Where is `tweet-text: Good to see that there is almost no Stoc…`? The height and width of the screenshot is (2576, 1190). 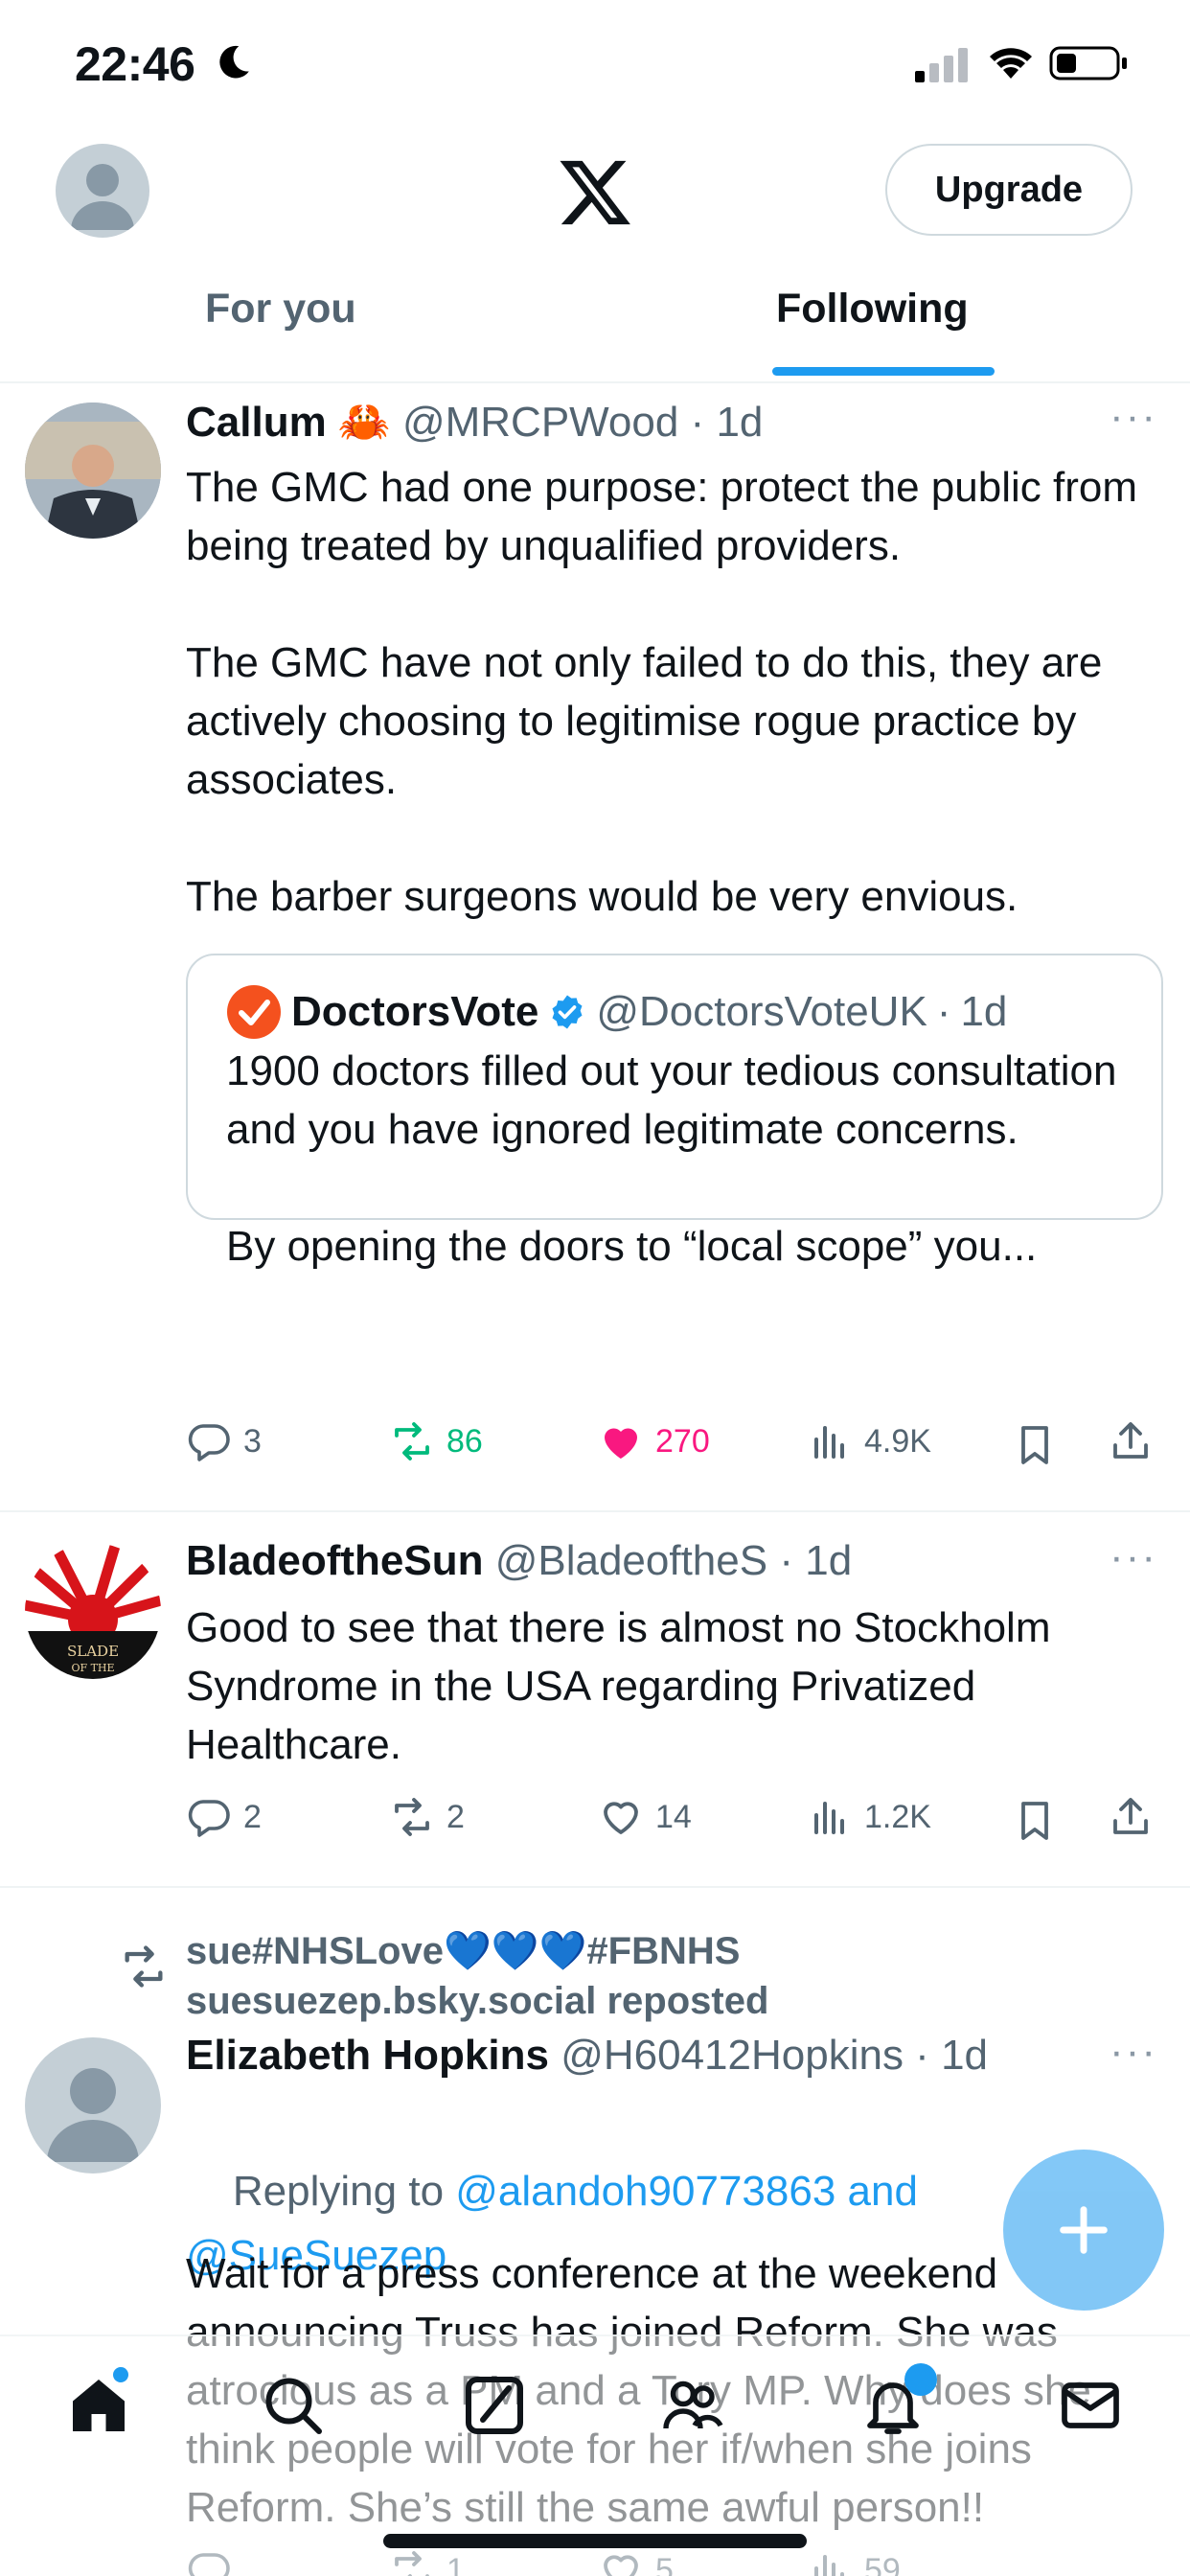 tweet-text: Good to see that there is almost no Stoc… is located at coordinates (624, 1686).